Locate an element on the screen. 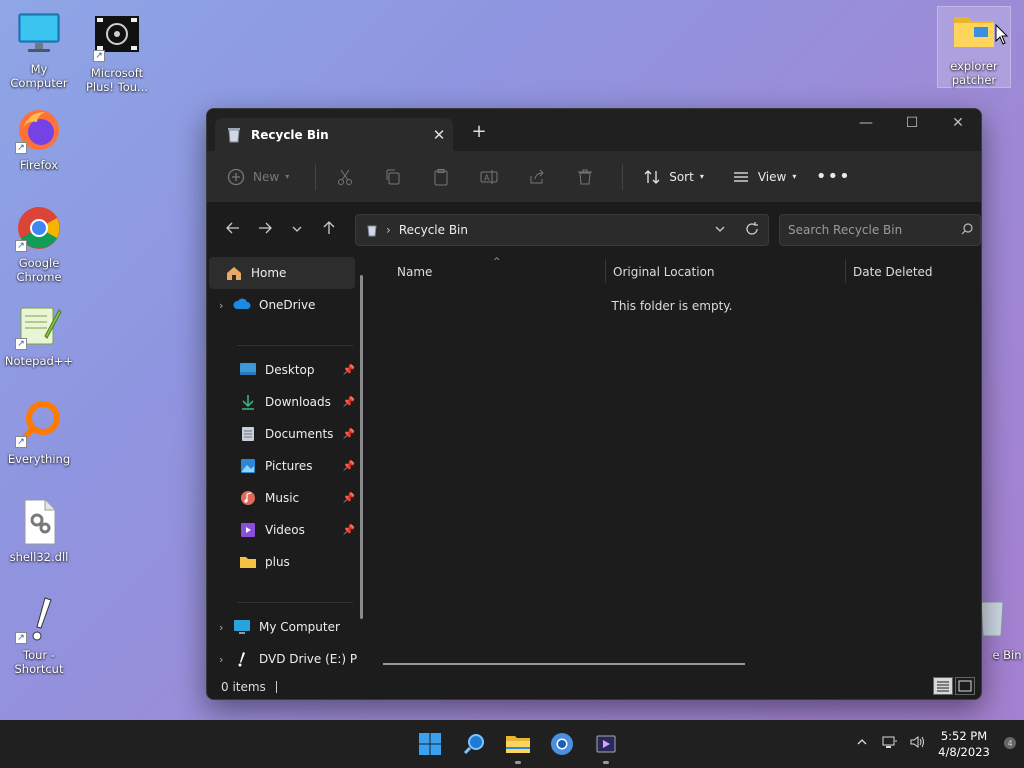 This screenshot has width=1024, height=768. taskbar-search-button is located at coordinates (474, 744).